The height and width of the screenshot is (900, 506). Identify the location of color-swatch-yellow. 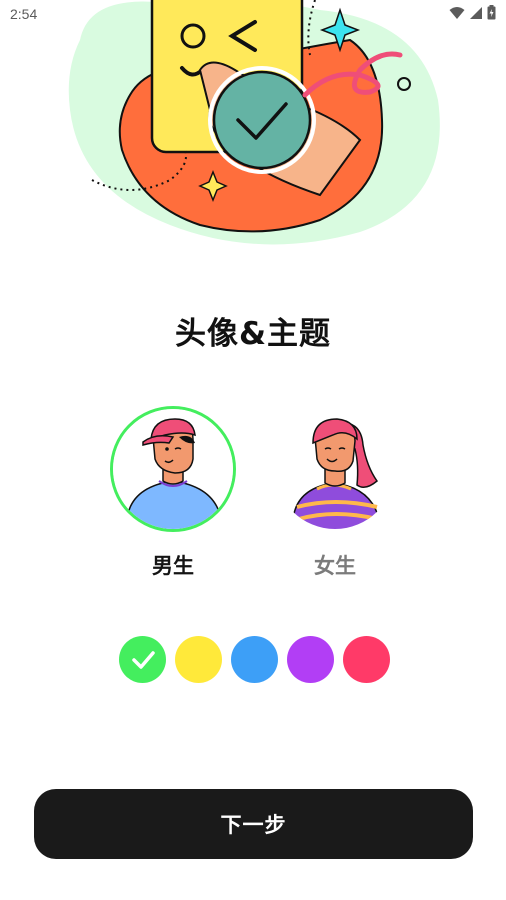
(198, 659).